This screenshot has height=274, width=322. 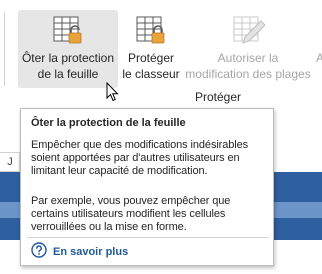 What do you see at coordinates (68, 58) in the screenshot?
I see `unprotect-sheet-label-line1: Ôter la protection` at bounding box center [68, 58].